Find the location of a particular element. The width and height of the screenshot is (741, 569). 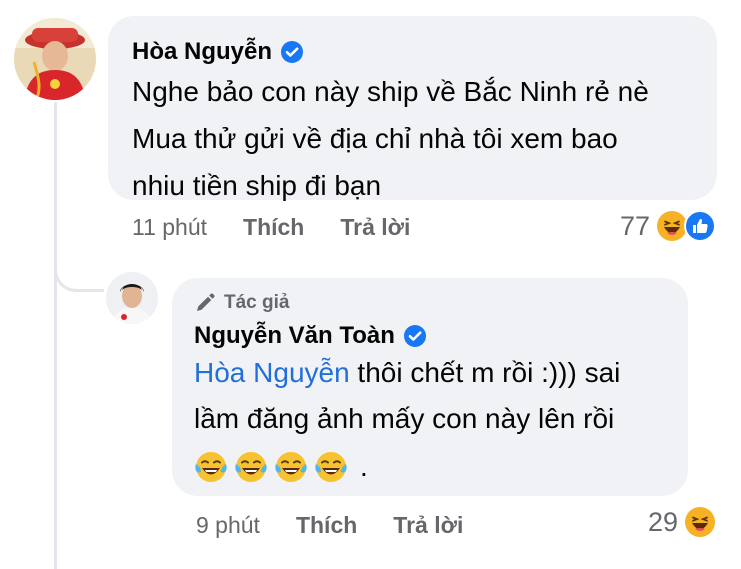

comment-text-line: Nghe bảo con này ship về Bắc Ninh rẻ nè is located at coordinates (390, 91).